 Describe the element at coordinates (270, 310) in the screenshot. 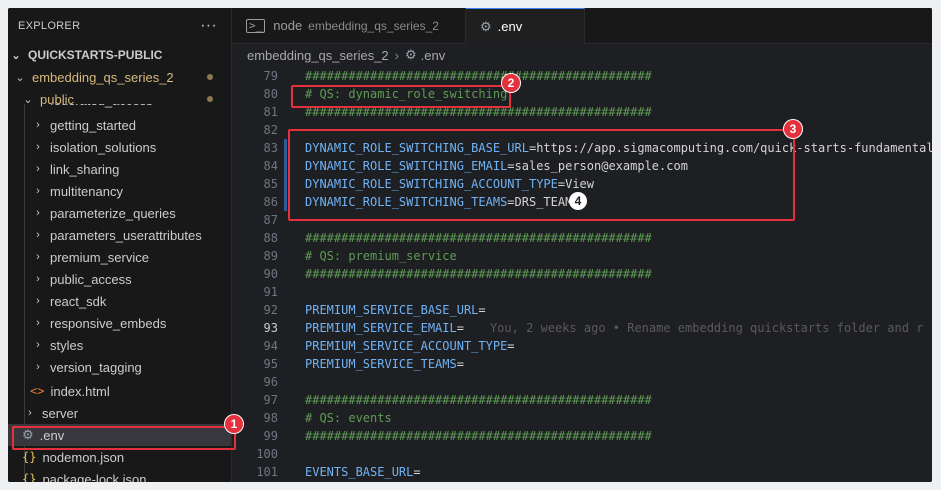

I see `line-number: 92` at that location.